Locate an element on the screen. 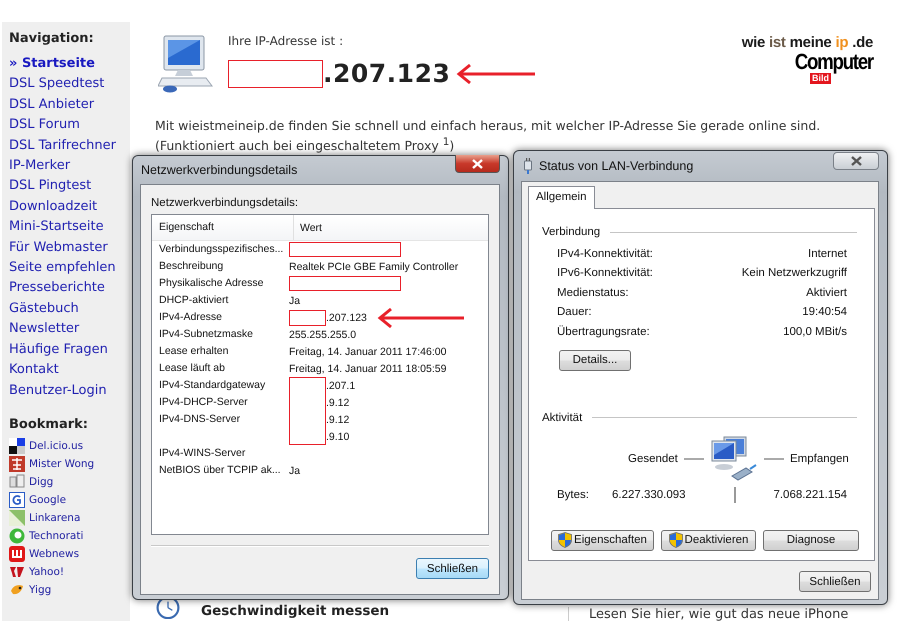  bookmark-link: Yahoo! is located at coordinates (46, 572).